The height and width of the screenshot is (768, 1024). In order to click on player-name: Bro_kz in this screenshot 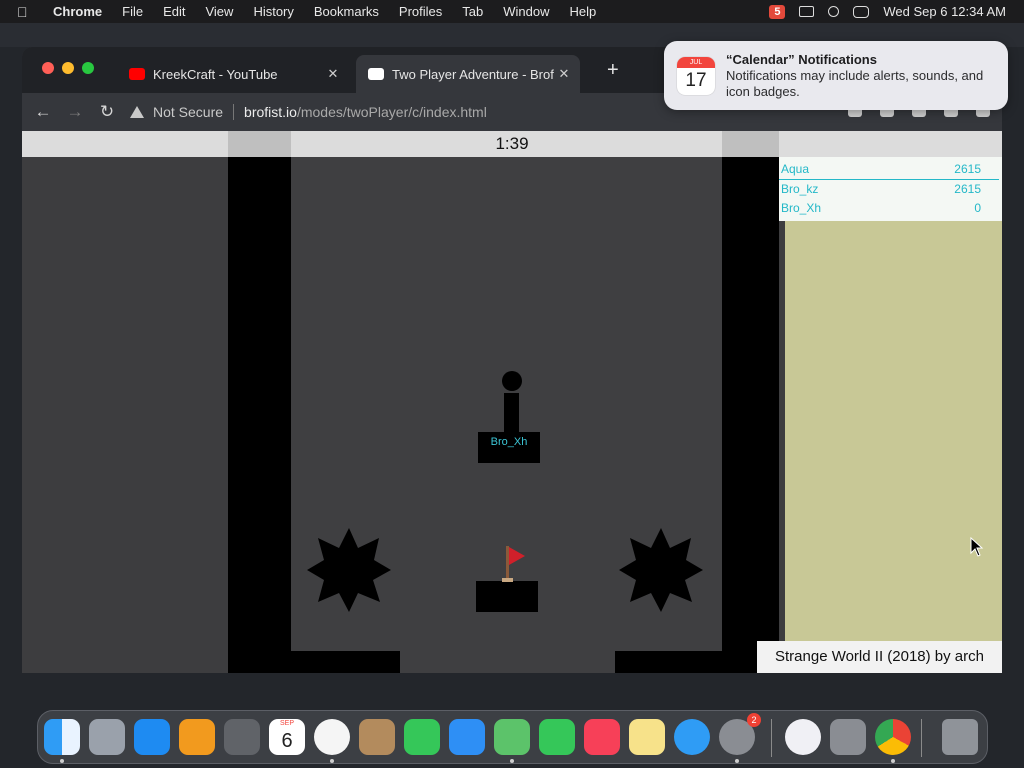, I will do `click(800, 189)`.